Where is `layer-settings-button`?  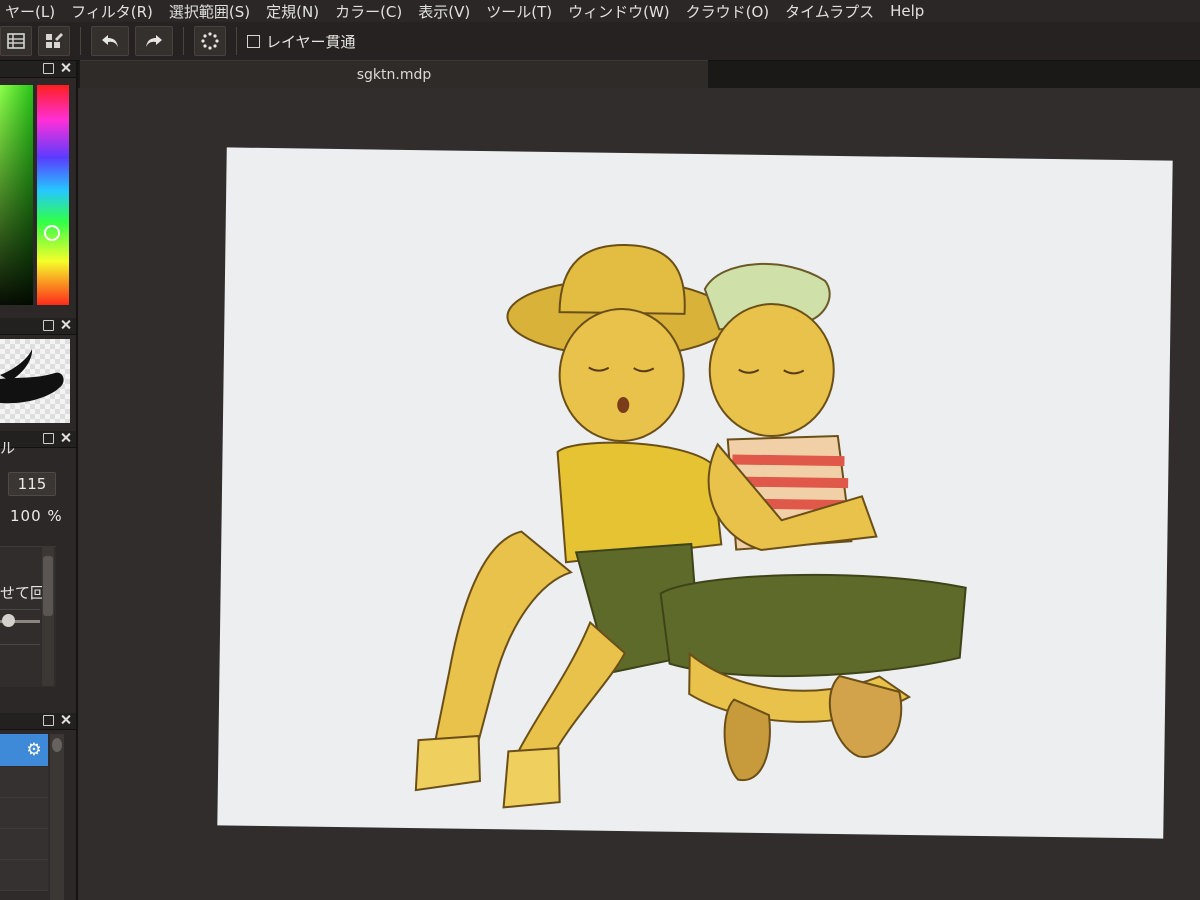 layer-settings-button is located at coordinates (54, 41).